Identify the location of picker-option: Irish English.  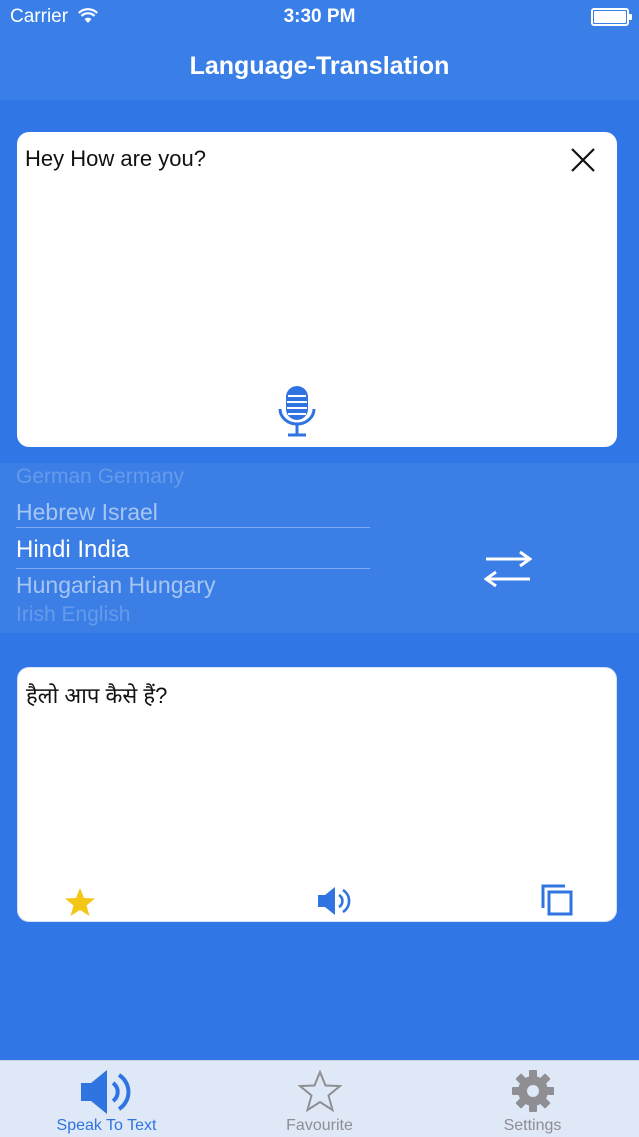
(73, 615).